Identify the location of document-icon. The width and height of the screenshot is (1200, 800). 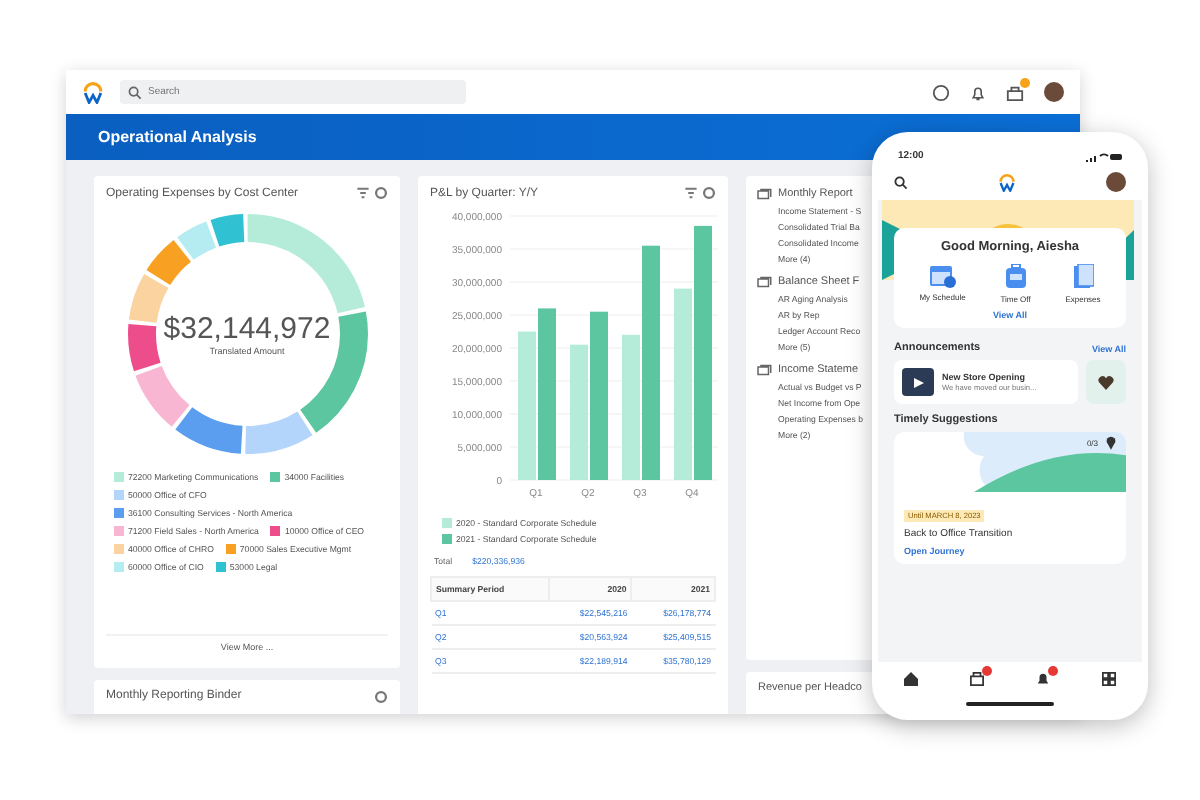
(1083, 277).